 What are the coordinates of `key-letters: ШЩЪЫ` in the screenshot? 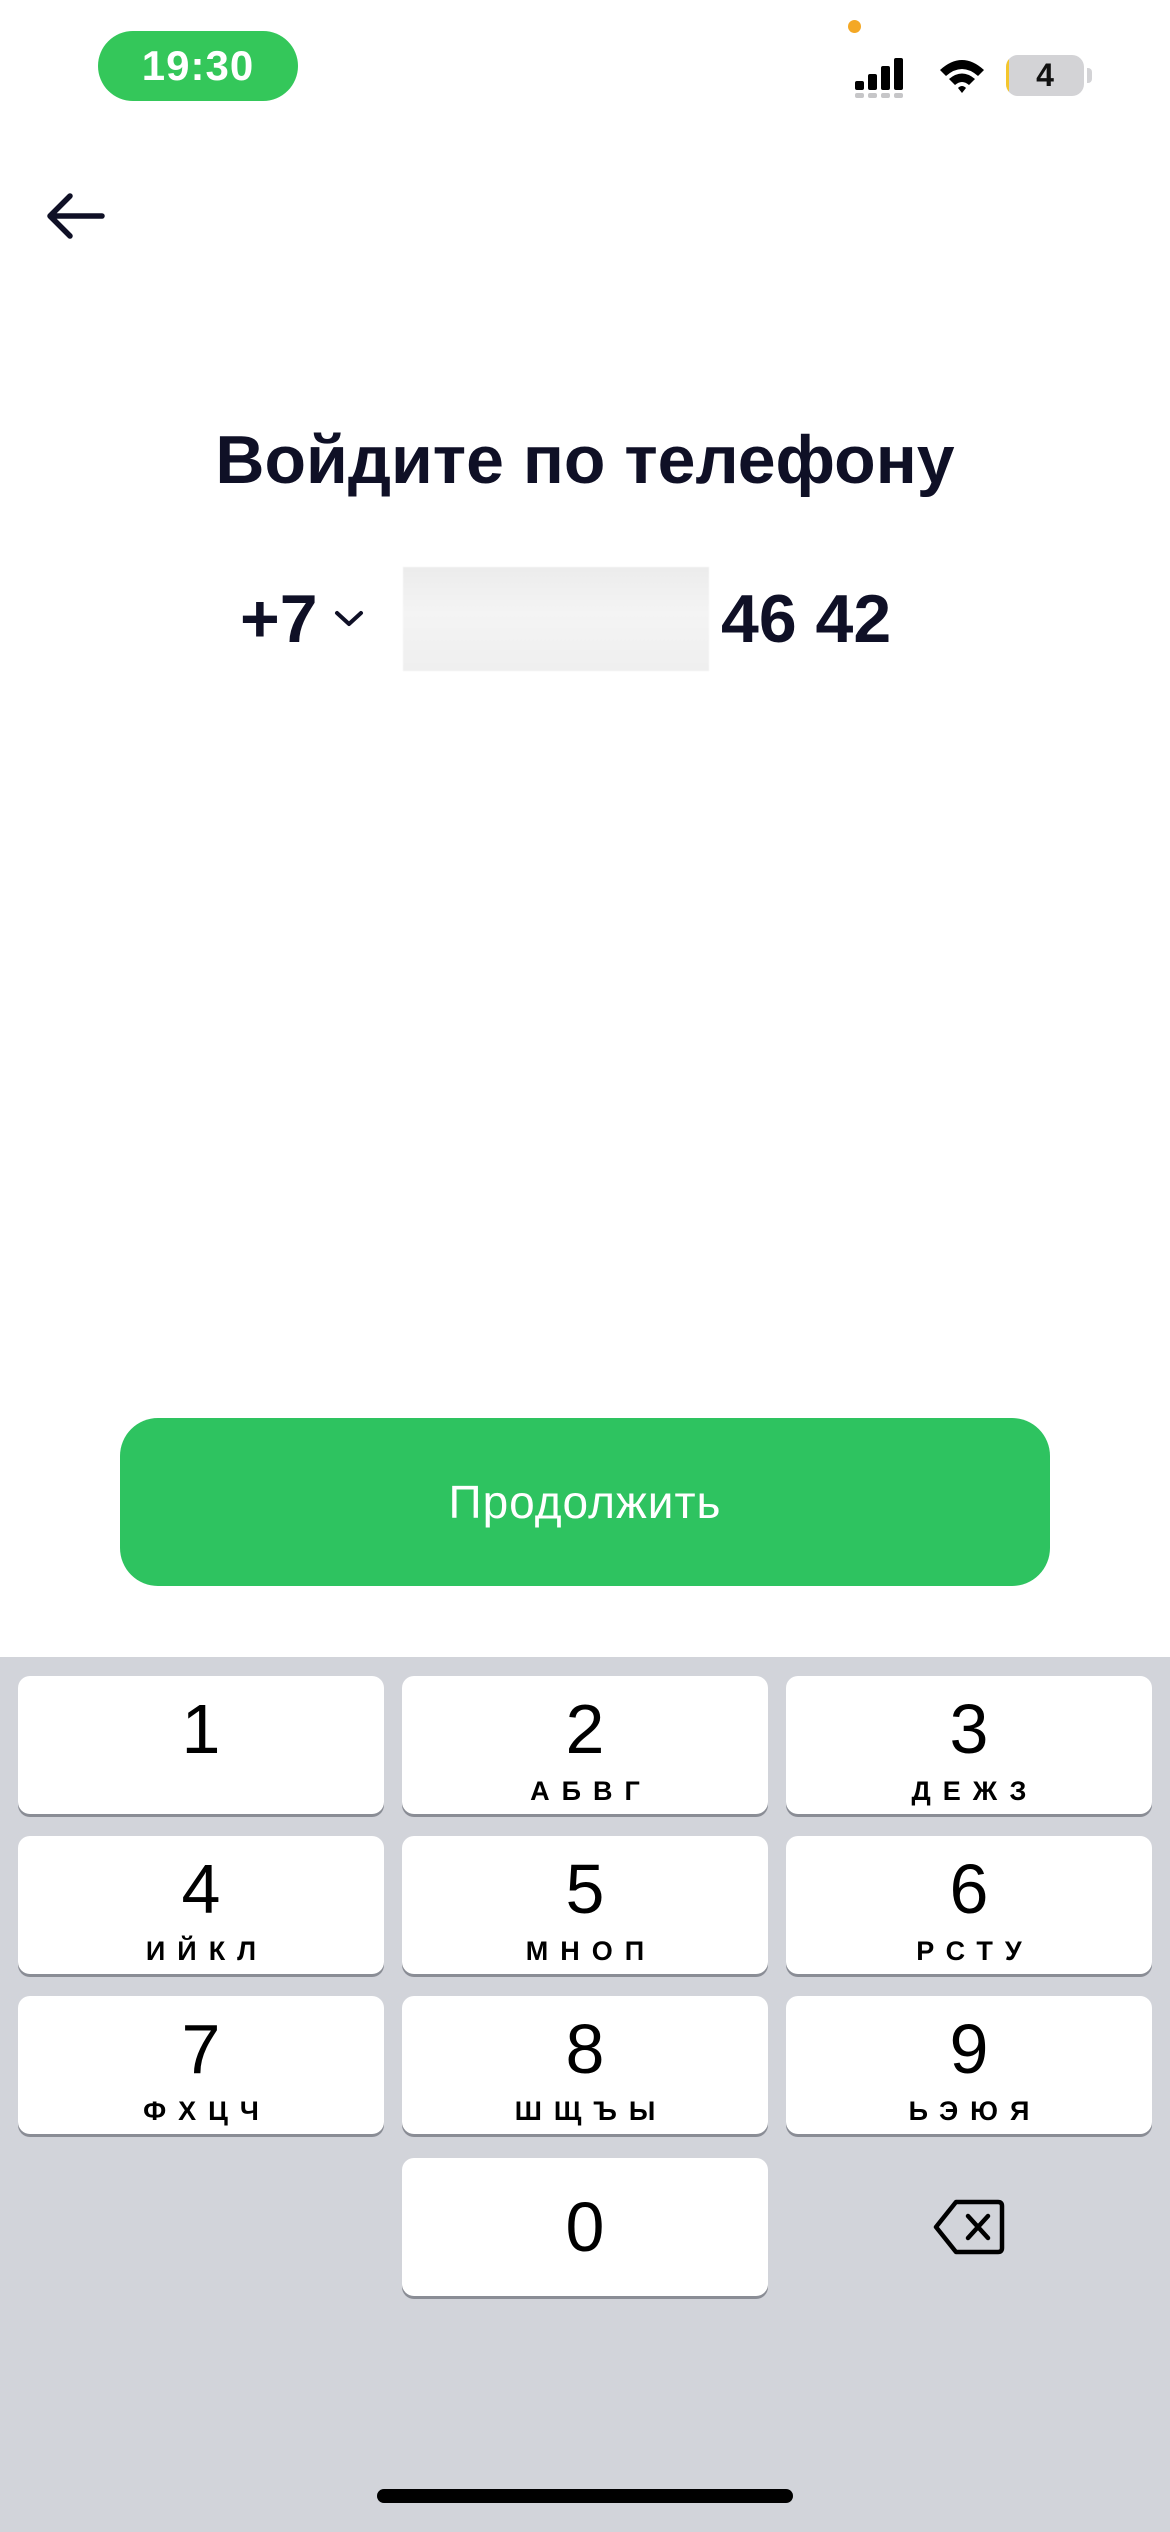 It's located at (591, 2111).